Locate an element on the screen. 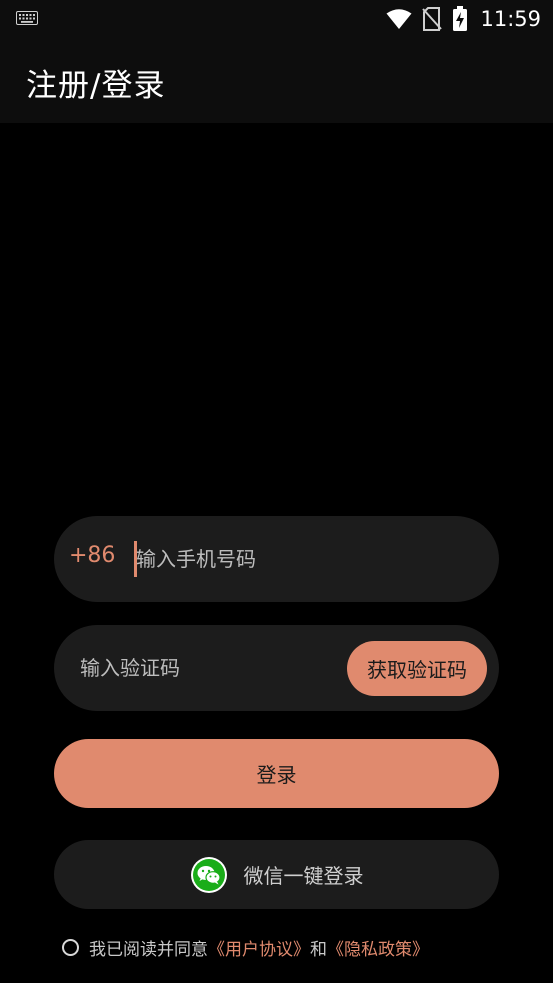 The width and height of the screenshot is (553, 983). login-button: 登录 is located at coordinates (276, 773).